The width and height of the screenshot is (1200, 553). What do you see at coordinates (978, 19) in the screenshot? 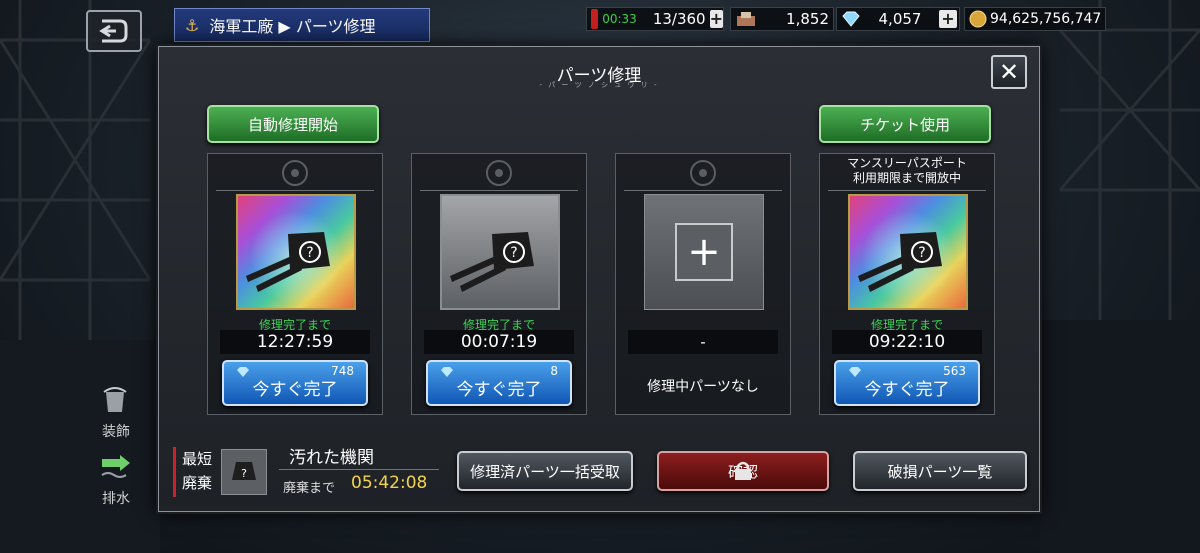
I see `coin-icon` at bounding box center [978, 19].